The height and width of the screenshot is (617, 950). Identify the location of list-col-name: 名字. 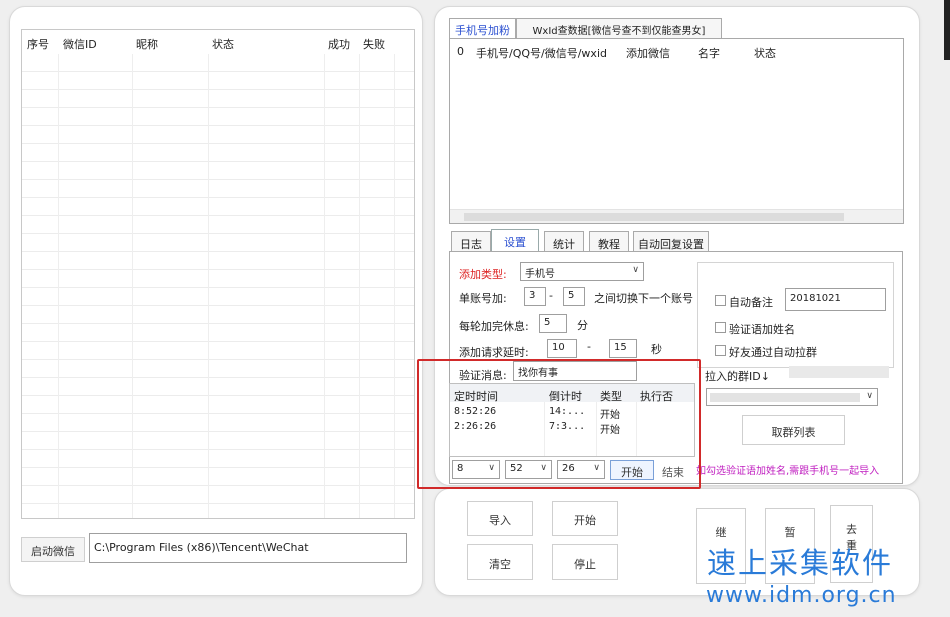
(709, 53).